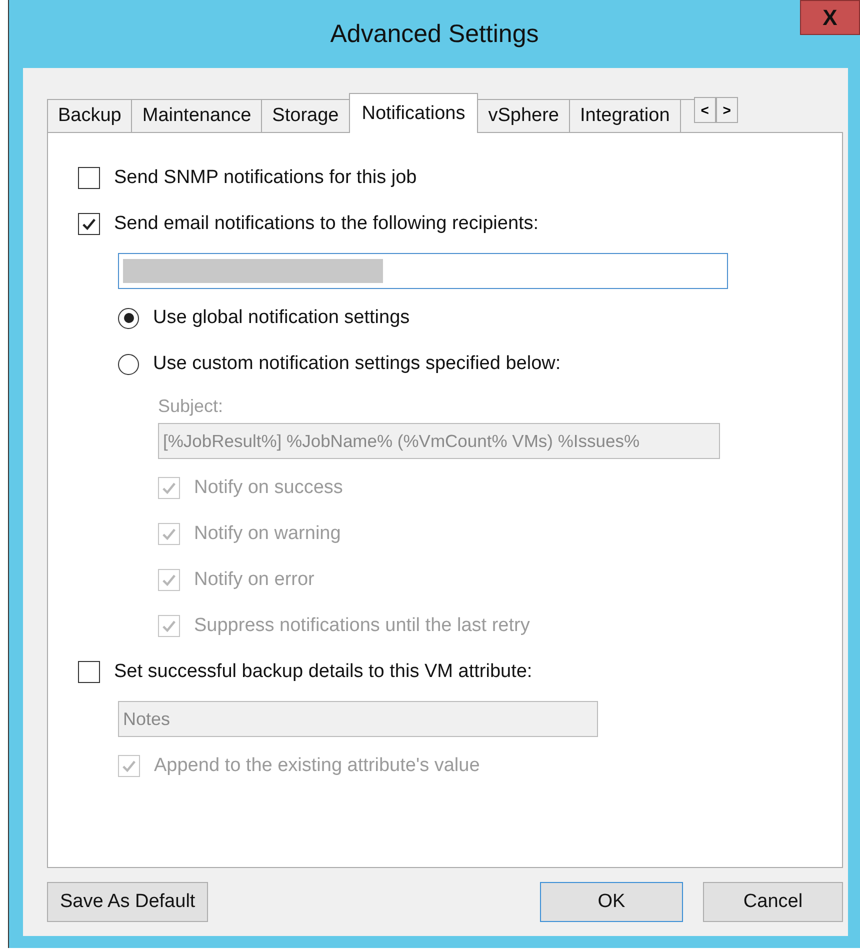  What do you see at coordinates (281, 318) in the screenshot?
I see `radio-label: Use global notification settings` at bounding box center [281, 318].